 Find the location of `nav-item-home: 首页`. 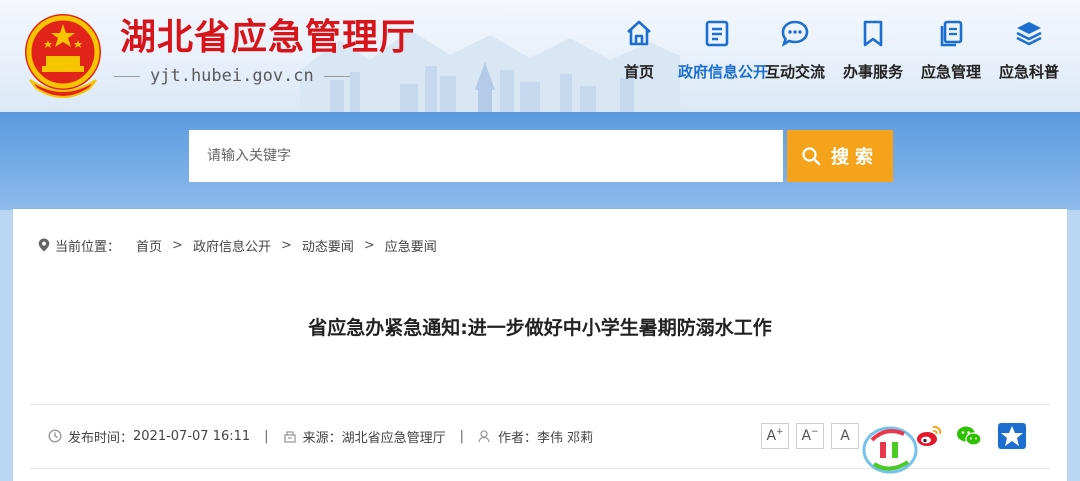

nav-item-home: 首页 is located at coordinates (639, 58).